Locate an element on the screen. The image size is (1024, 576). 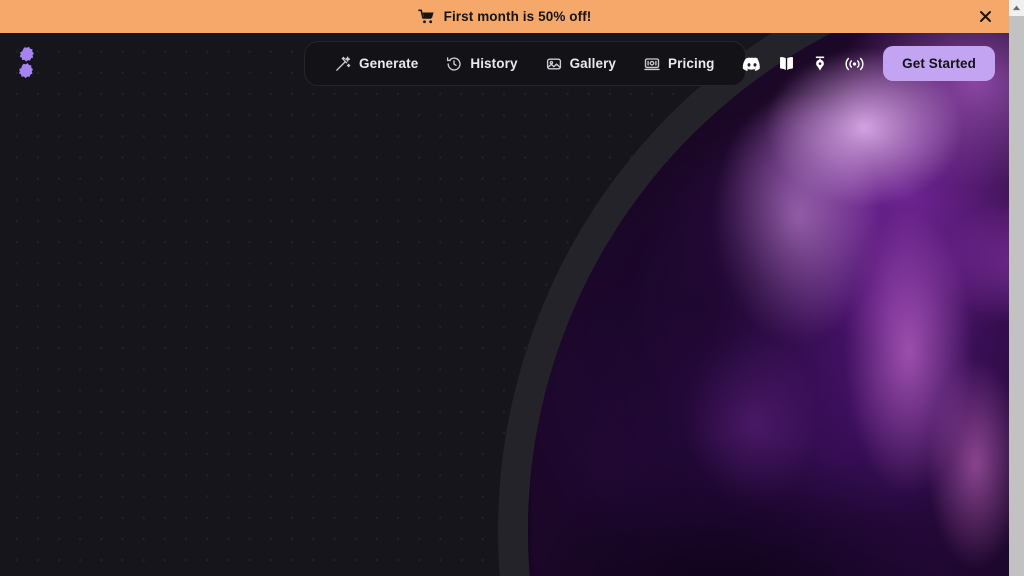
nav-item-history-label: History is located at coordinates (494, 63).